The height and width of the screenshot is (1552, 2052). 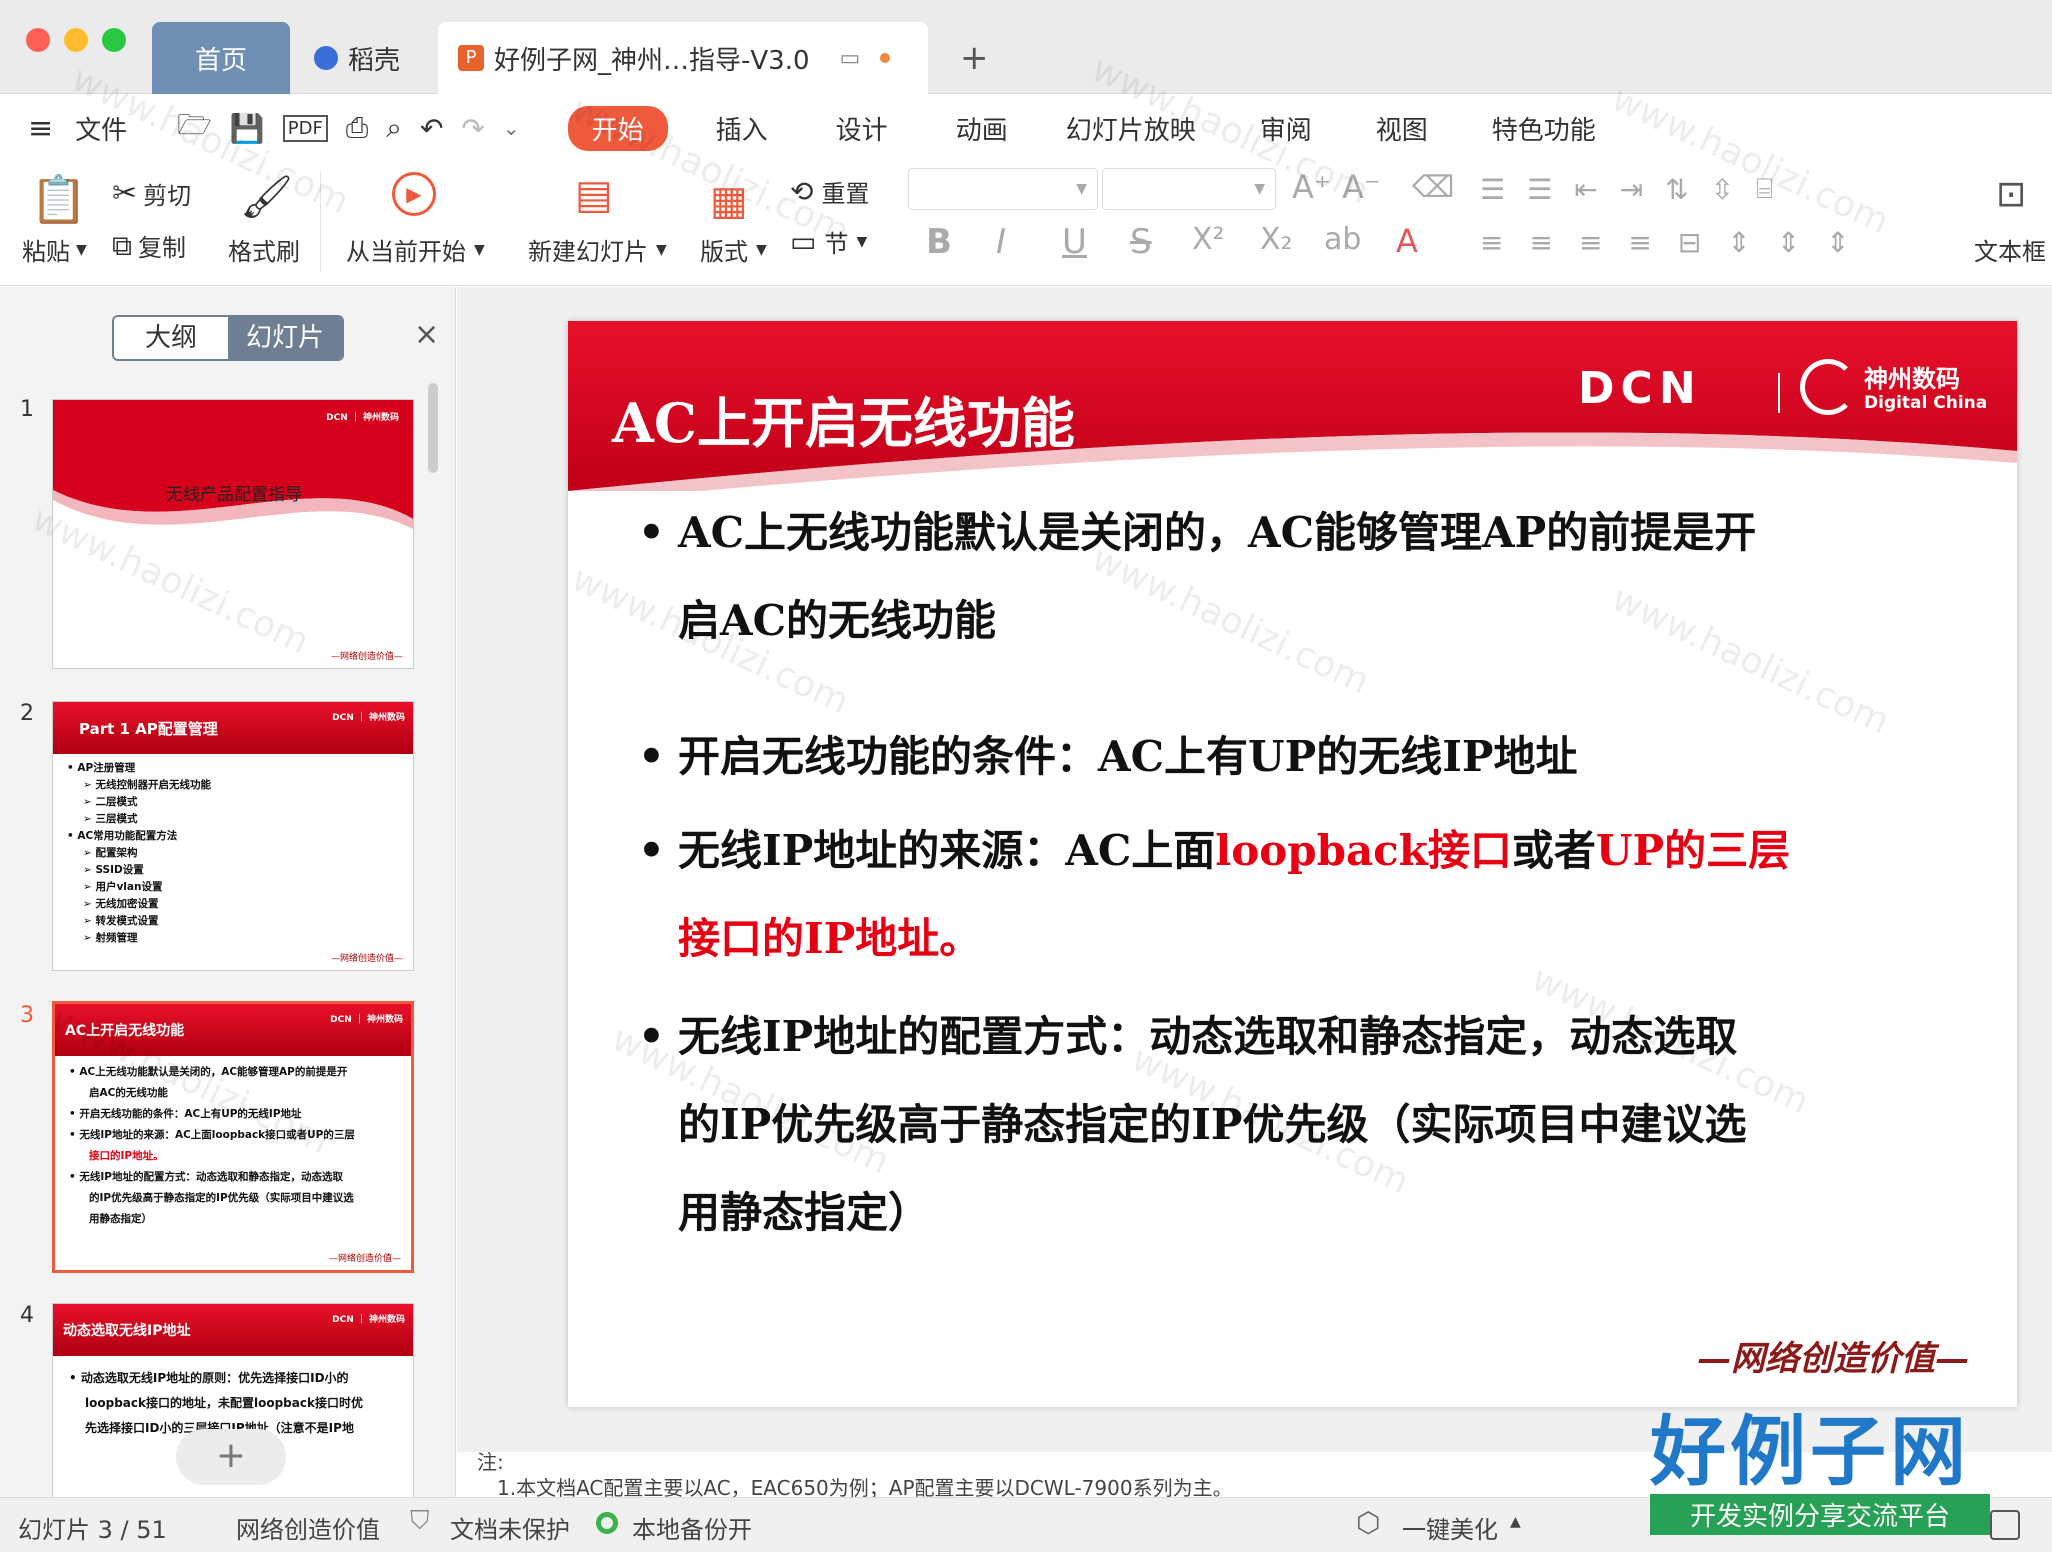 I want to click on menu-view: 视图, so click(x=1402, y=128).